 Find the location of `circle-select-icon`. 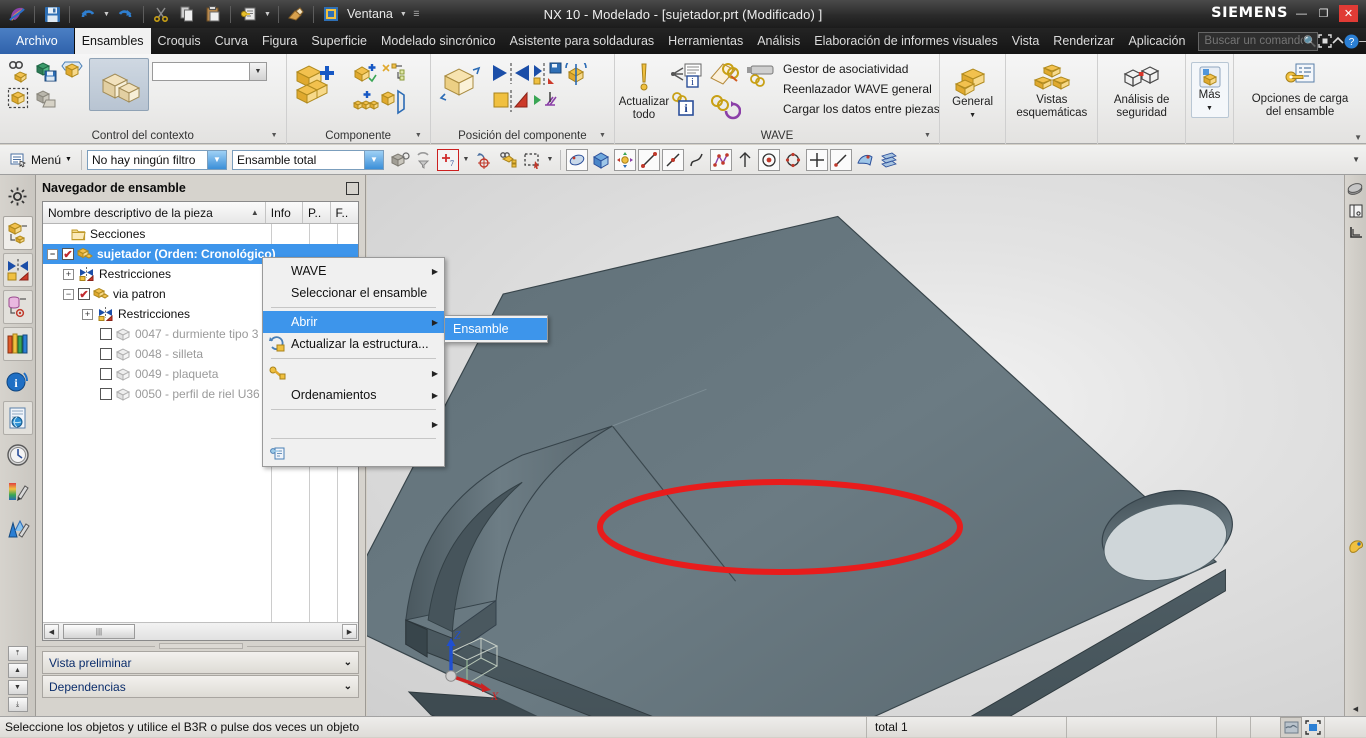

circle-select-icon is located at coordinates (793, 160).